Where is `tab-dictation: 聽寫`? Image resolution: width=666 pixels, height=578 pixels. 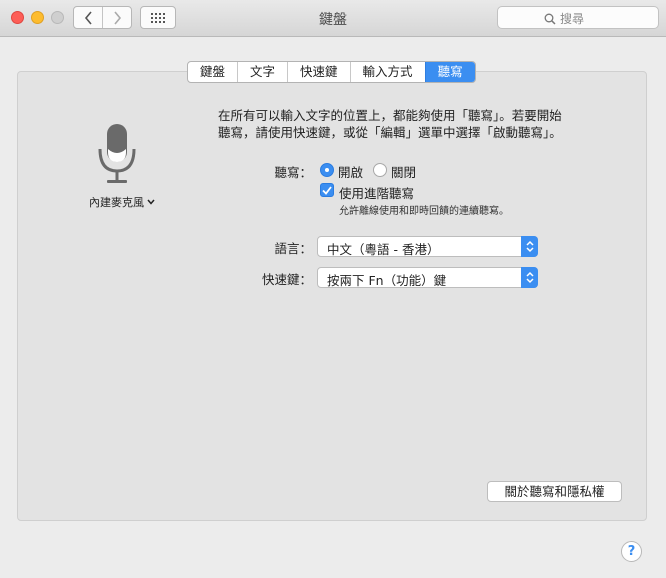
tab-dictation: 聽寫 is located at coordinates (449, 72).